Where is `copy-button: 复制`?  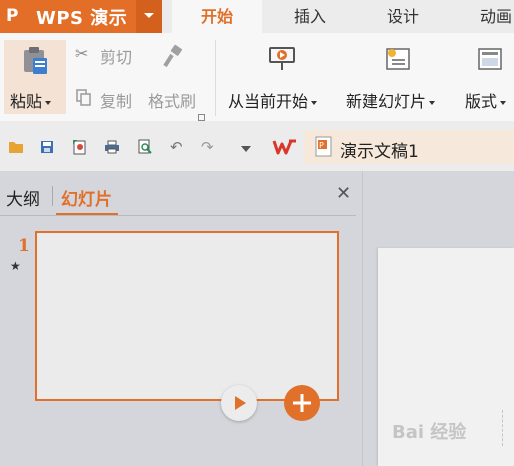
copy-button: 复制 is located at coordinates (116, 100).